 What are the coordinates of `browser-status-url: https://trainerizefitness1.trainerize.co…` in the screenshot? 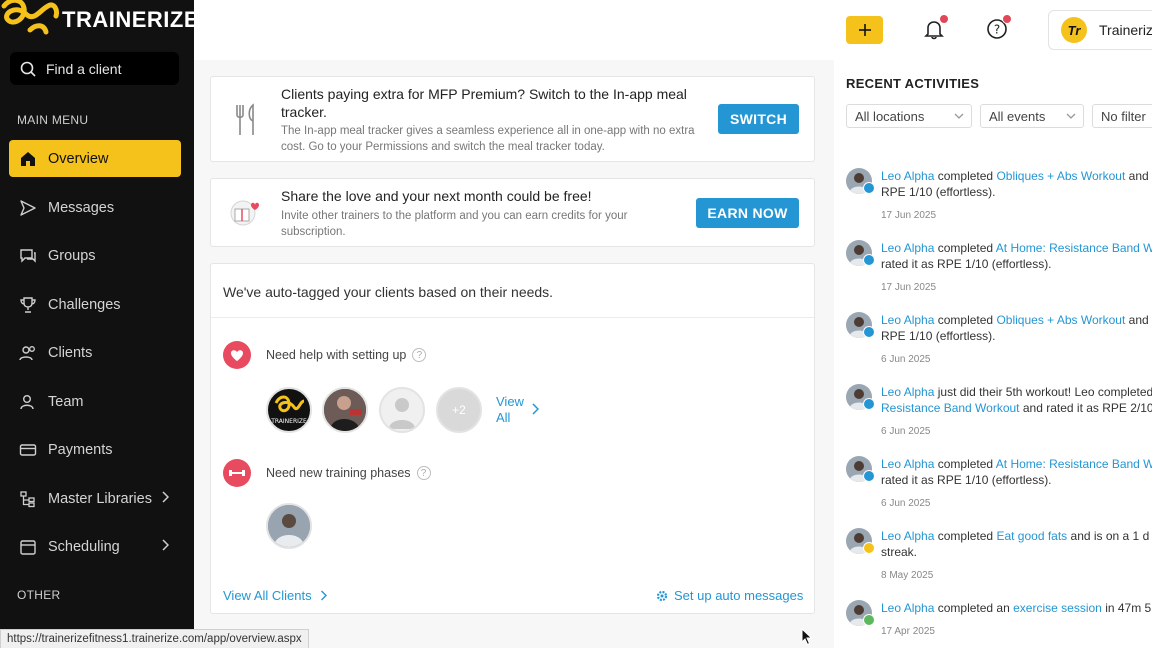 It's located at (154, 638).